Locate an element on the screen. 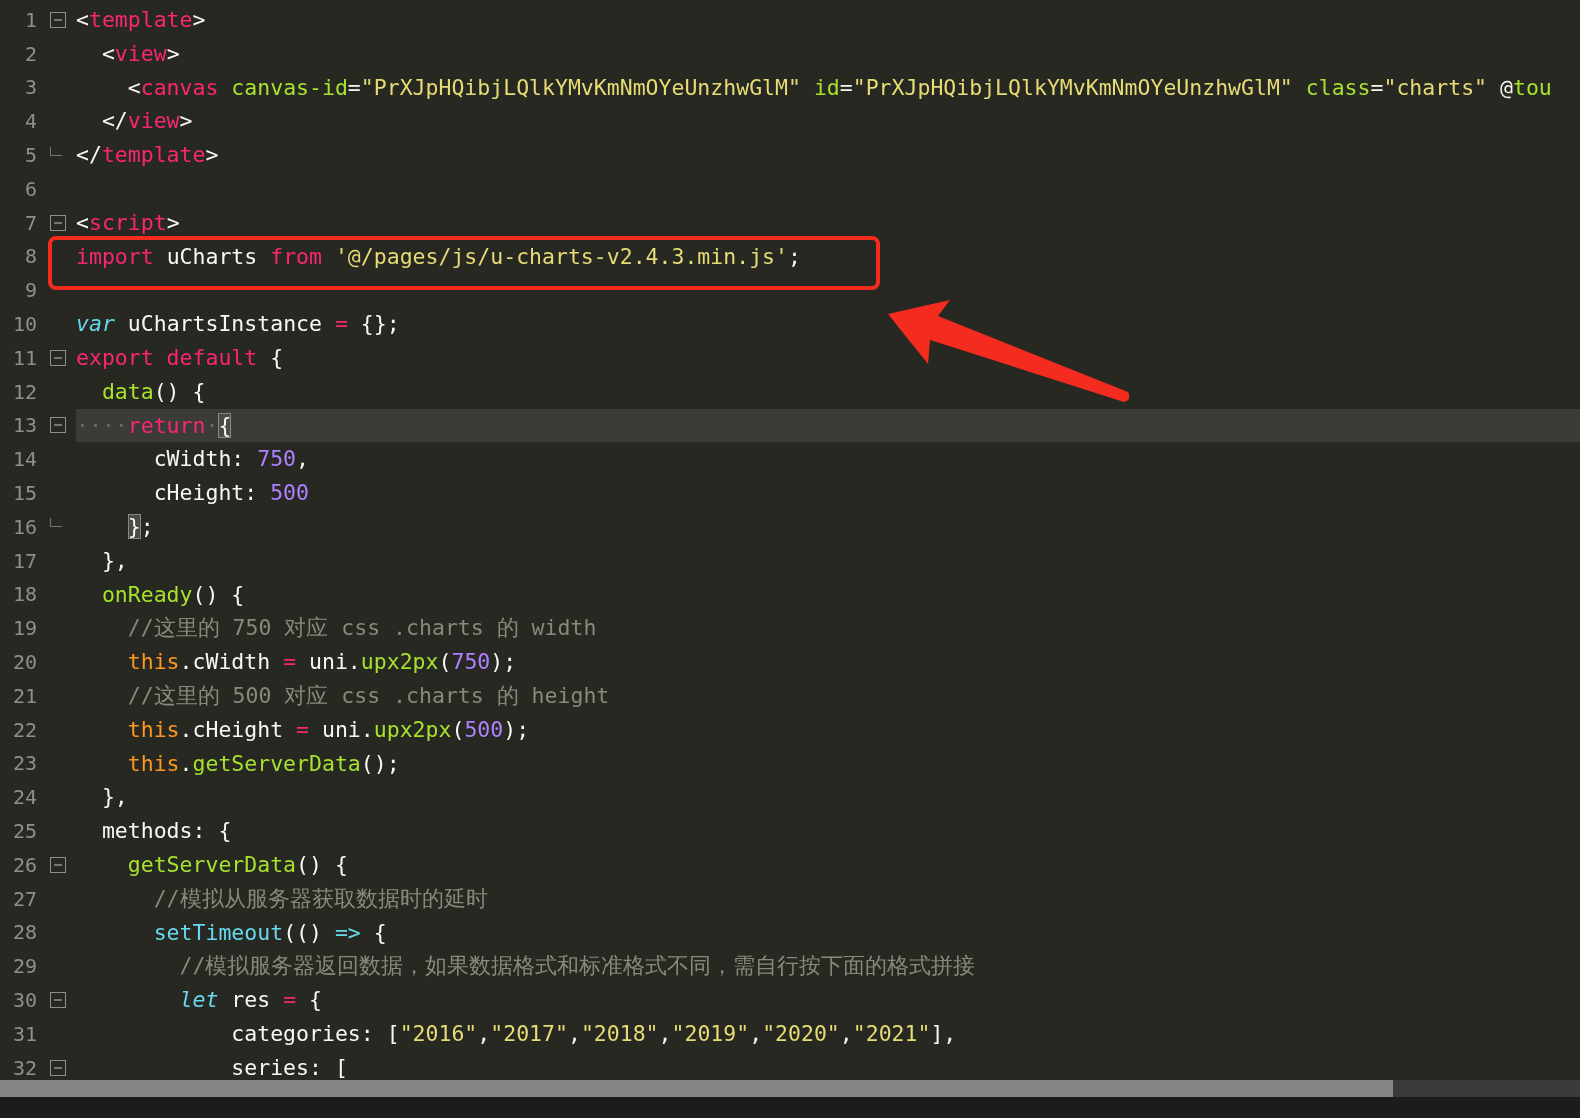  code-line: methods: { is located at coordinates (166, 831).